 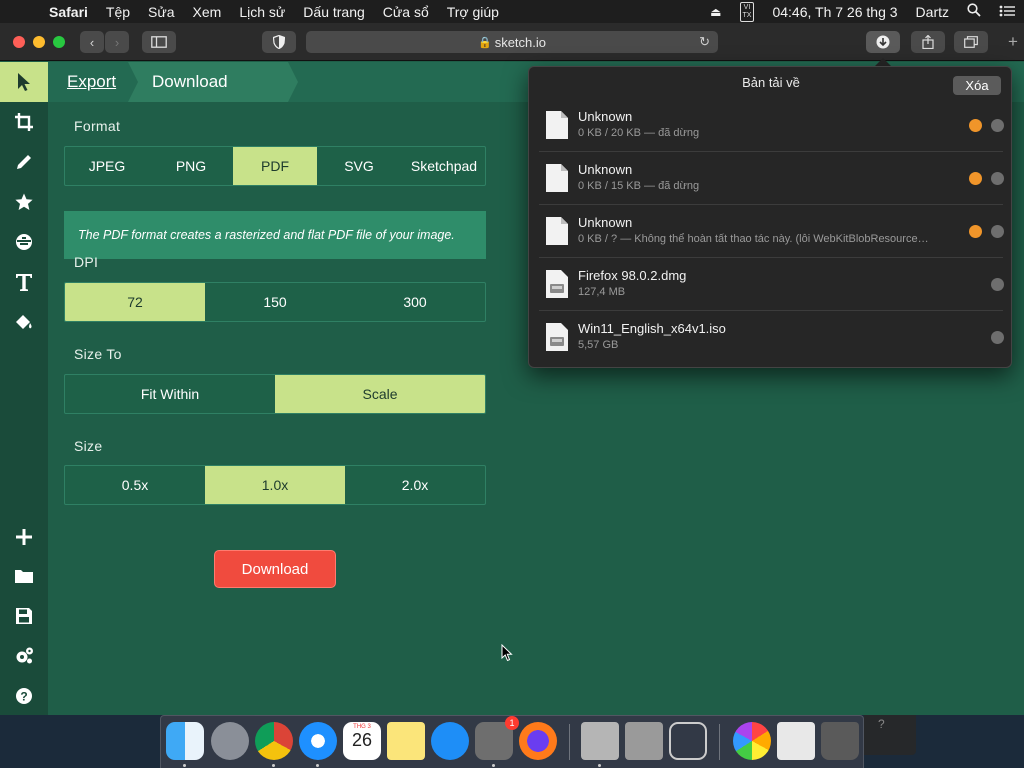 I want to click on menu-history: Lịch sử, so click(x=262, y=12).